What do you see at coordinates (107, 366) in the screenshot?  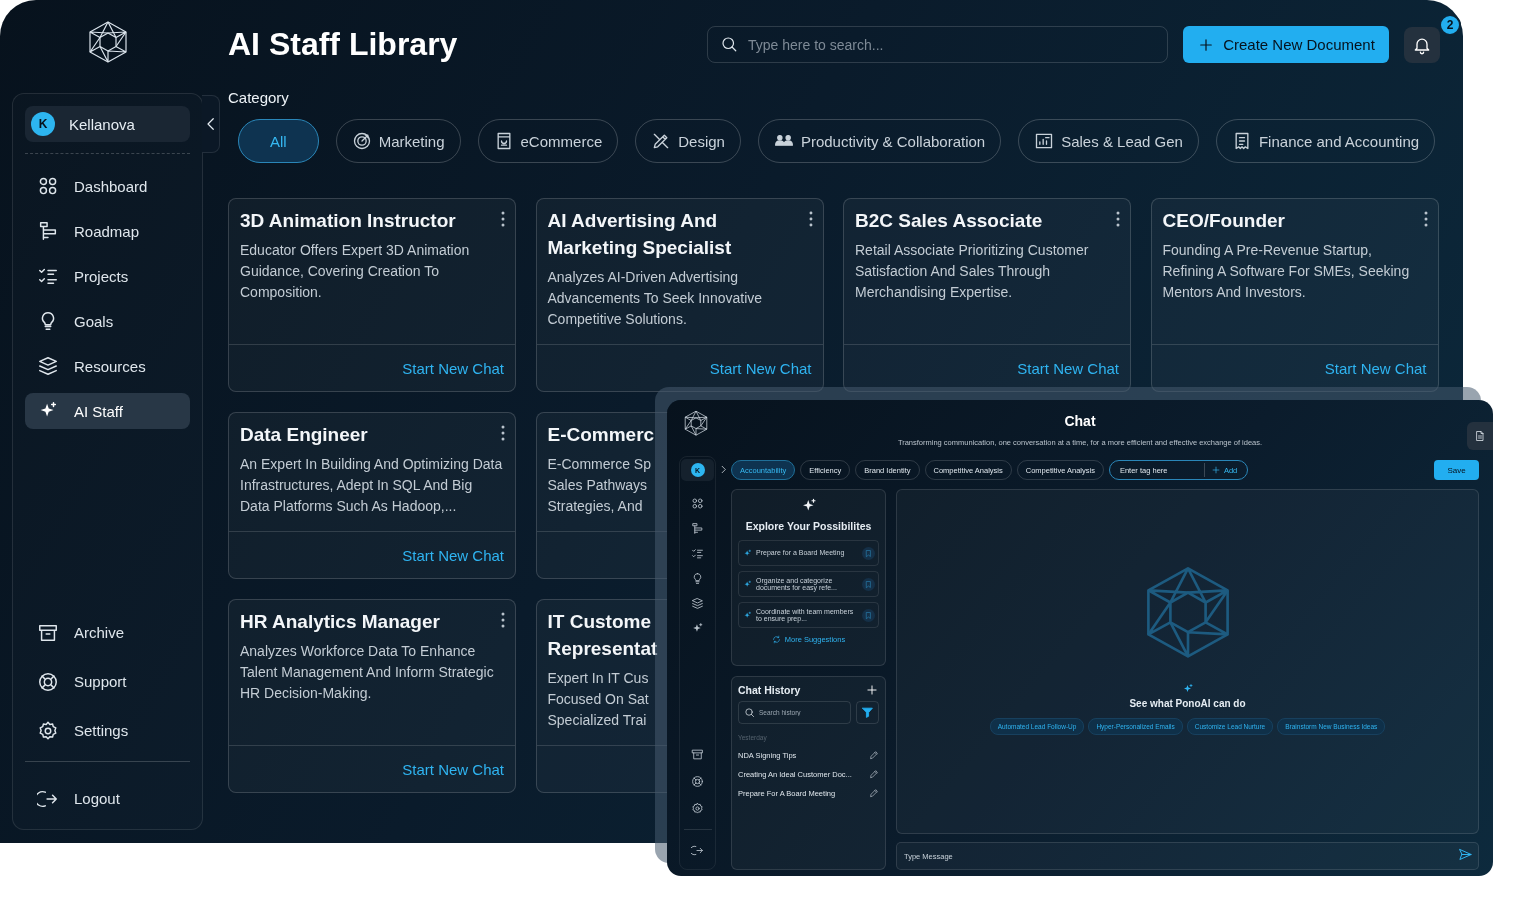 I see `nav-item: Resources` at bounding box center [107, 366].